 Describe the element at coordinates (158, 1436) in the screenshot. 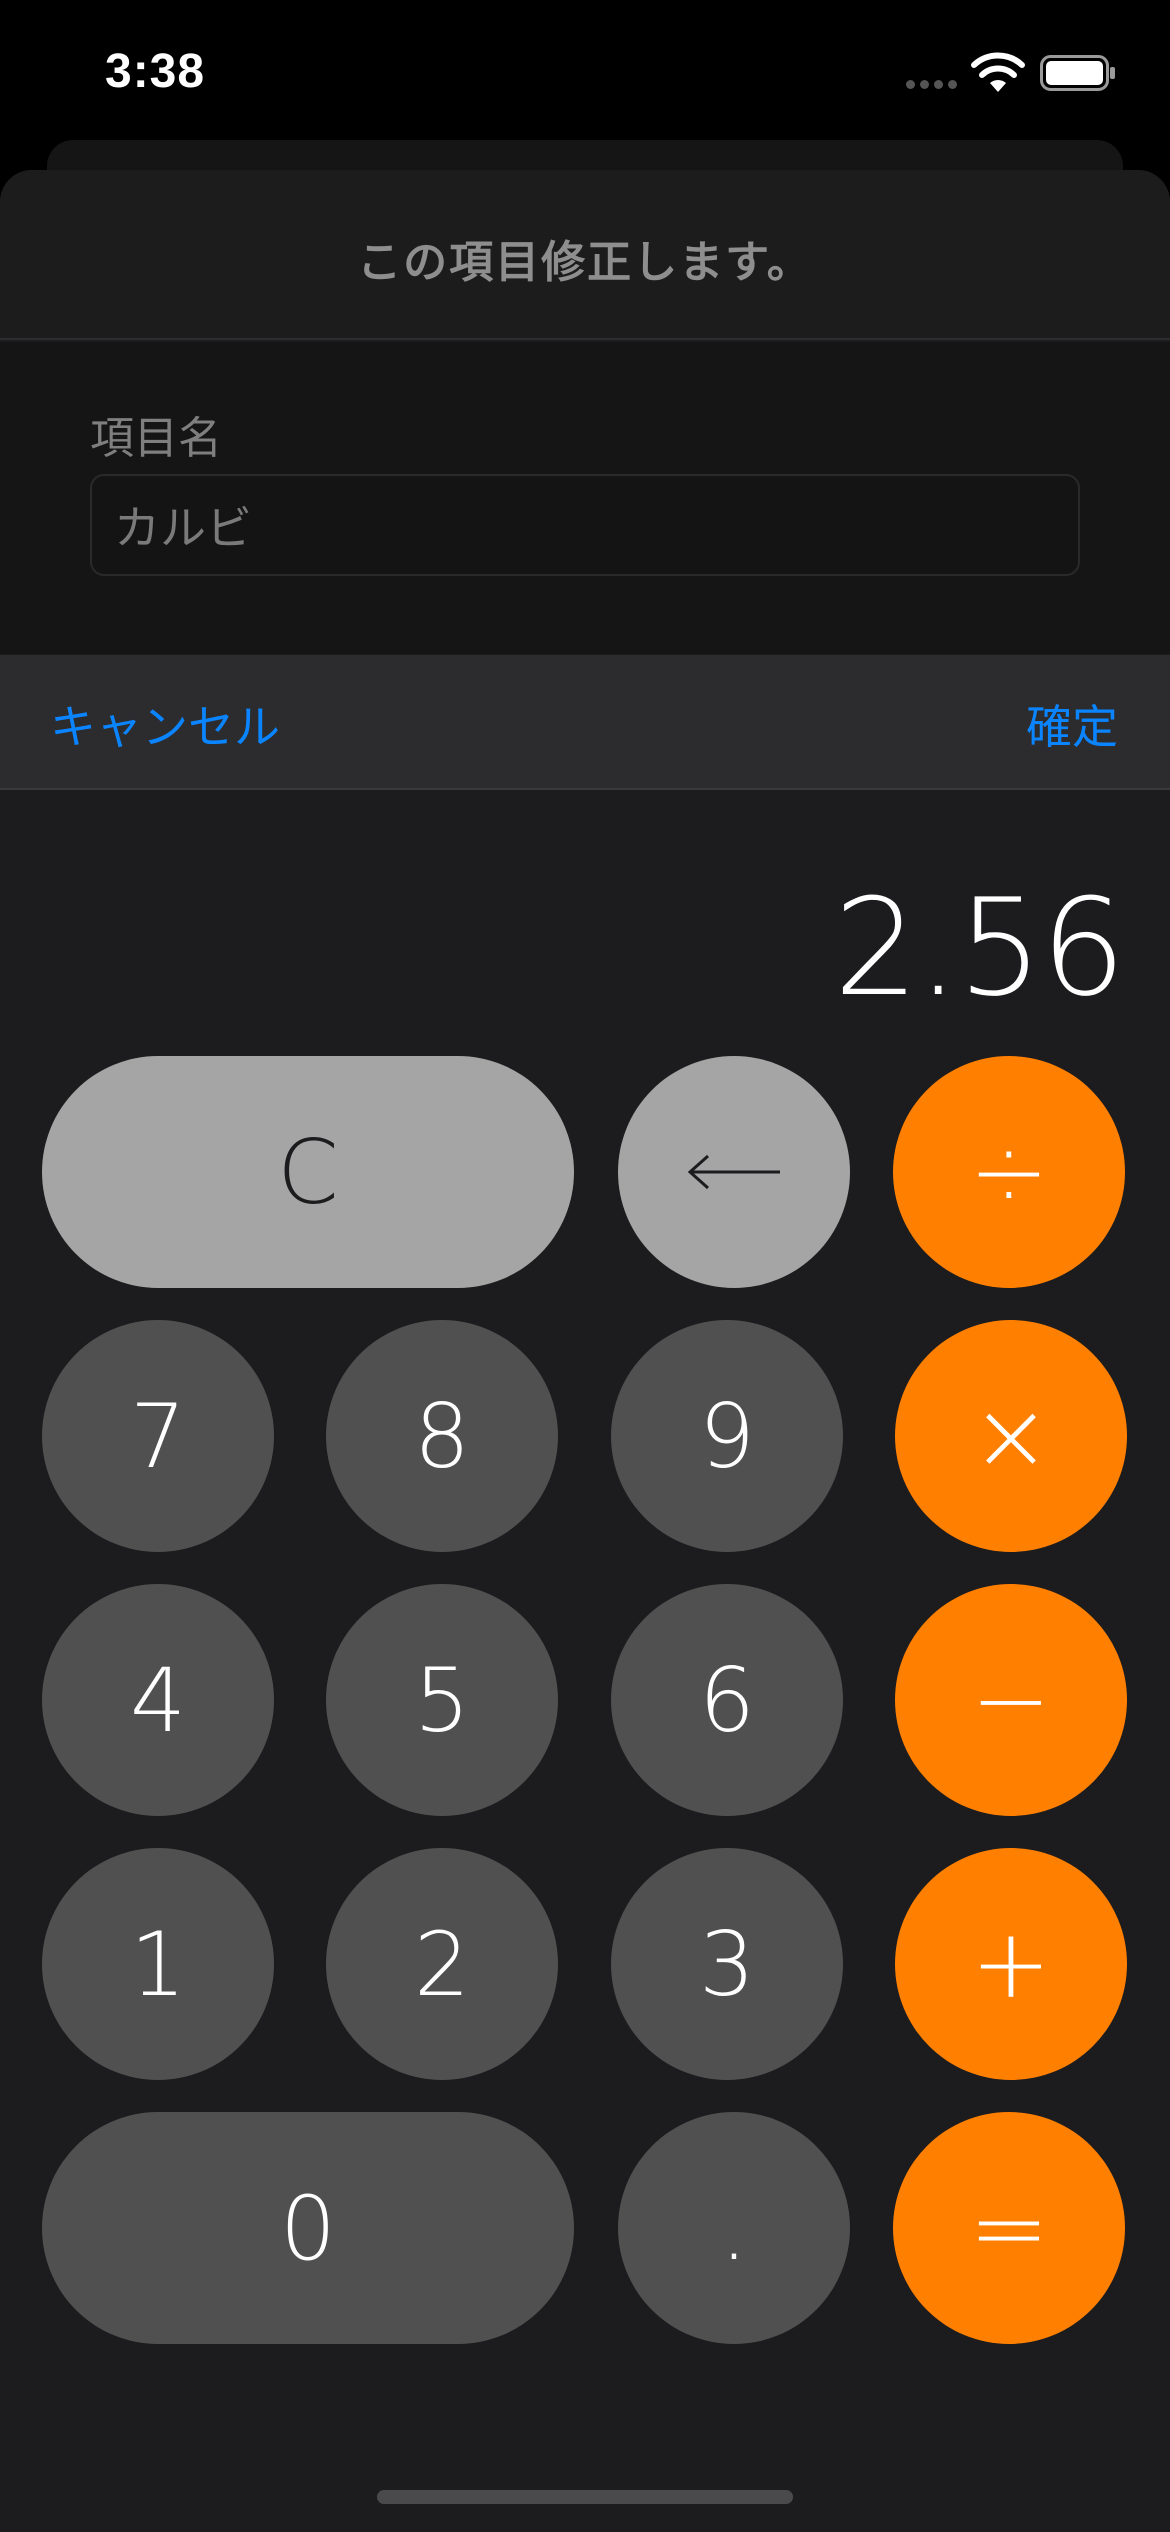

I see `digit-7-button: 7` at that location.